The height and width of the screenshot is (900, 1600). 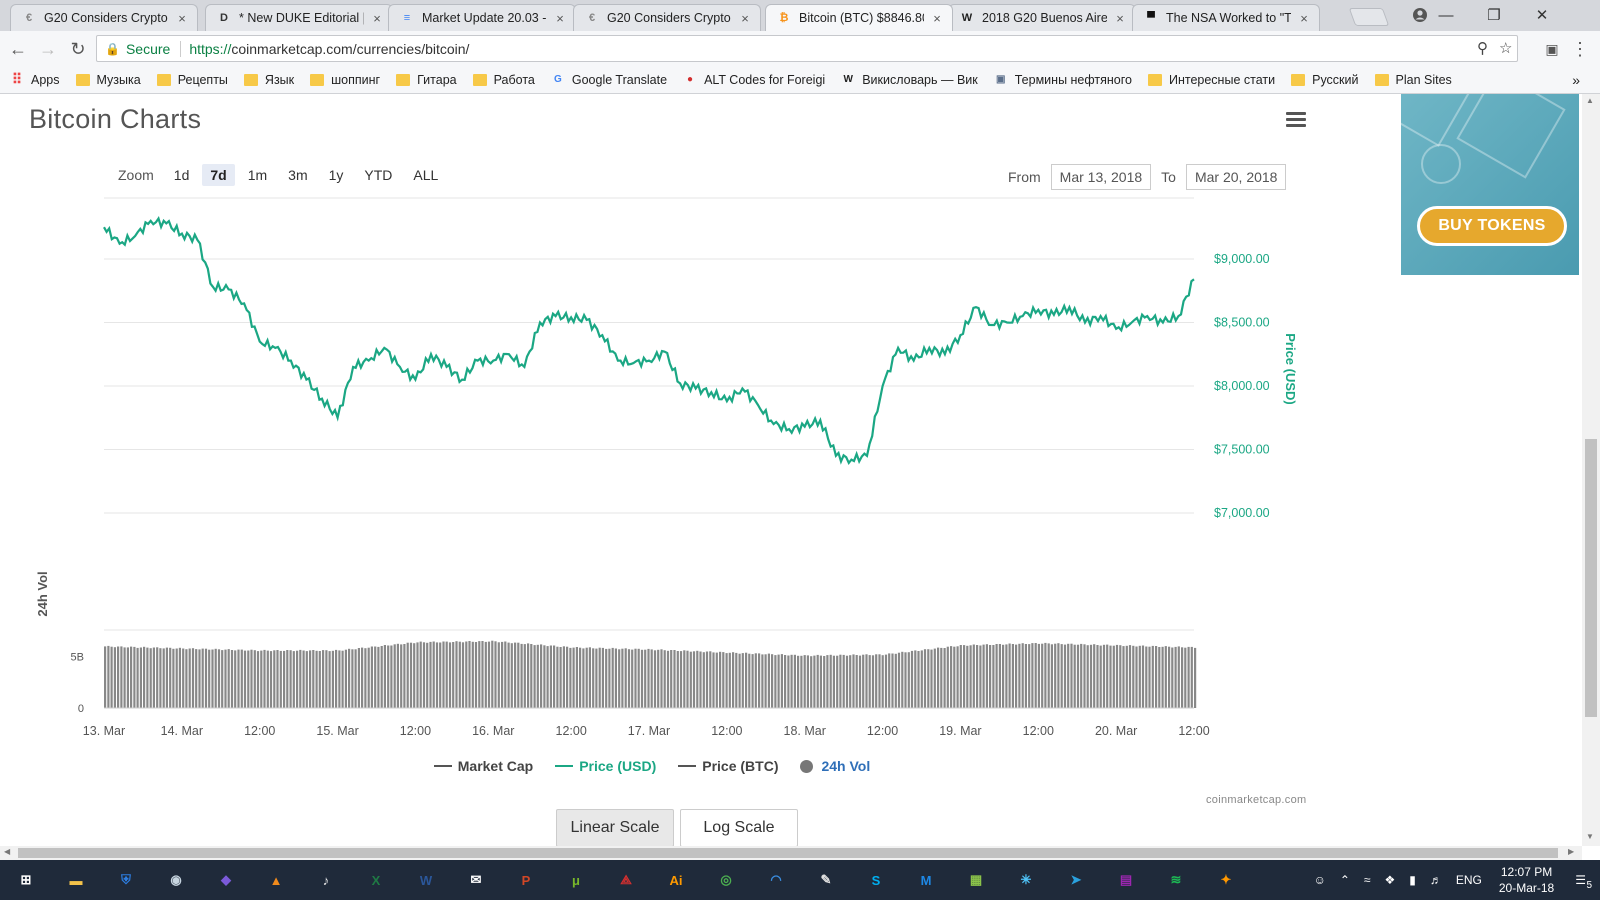 What do you see at coordinates (626, 880) in the screenshot?
I see `acrobat-icon: ⟁` at bounding box center [626, 880].